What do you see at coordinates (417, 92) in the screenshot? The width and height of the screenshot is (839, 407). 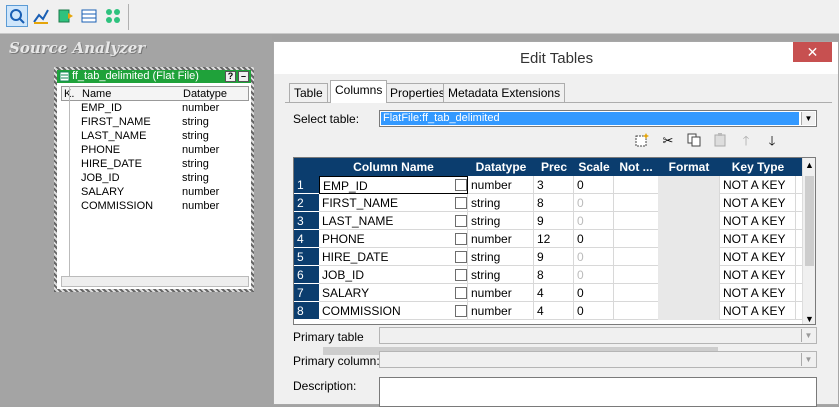 I see `tab-properties: Properties` at bounding box center [417, 92].